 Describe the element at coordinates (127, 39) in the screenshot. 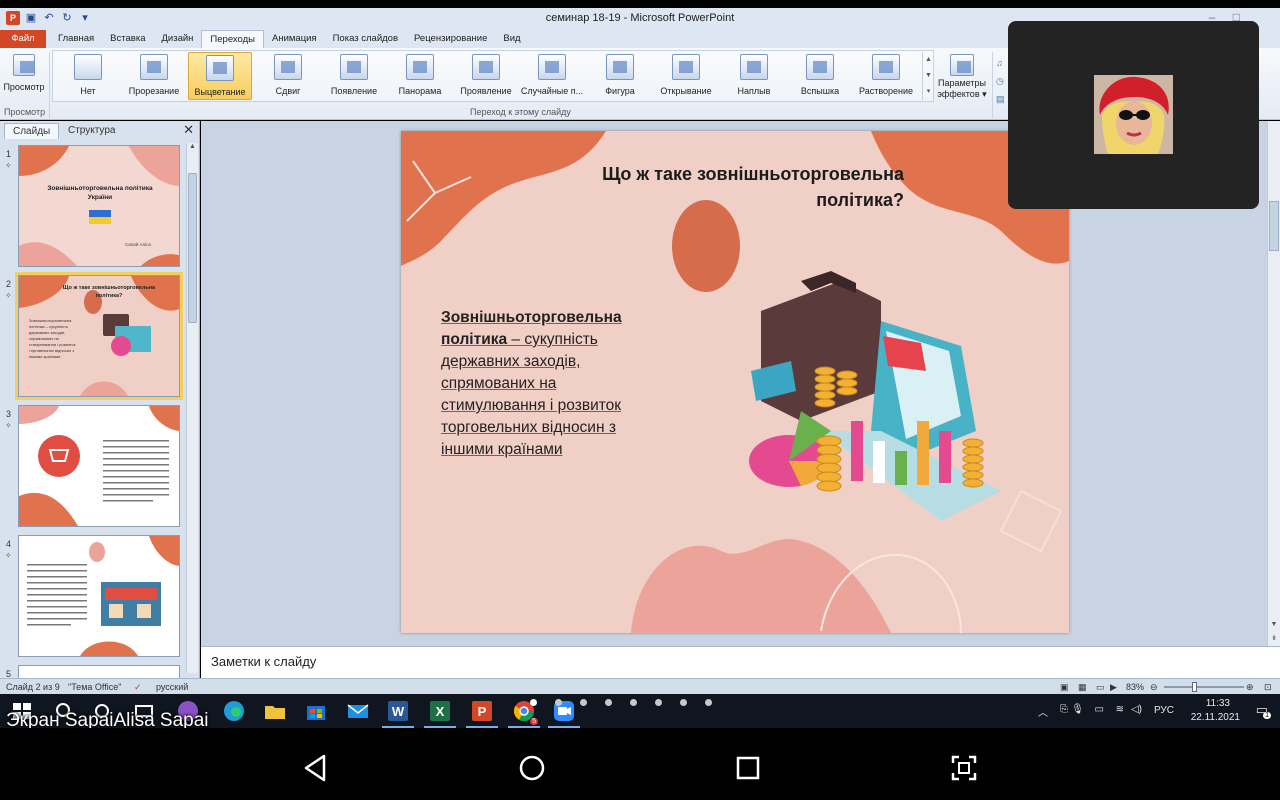

I see `tab-insert: Вставка` at that location.